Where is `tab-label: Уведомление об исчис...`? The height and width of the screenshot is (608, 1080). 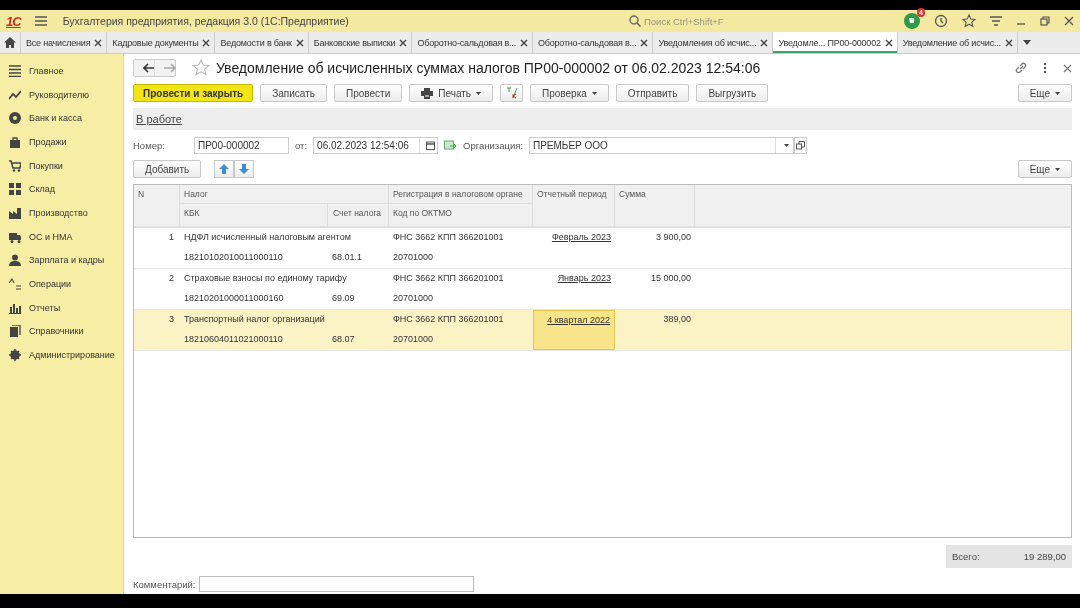 tab-label: Уведомление об исчис... is located at coordinates (951, 42).